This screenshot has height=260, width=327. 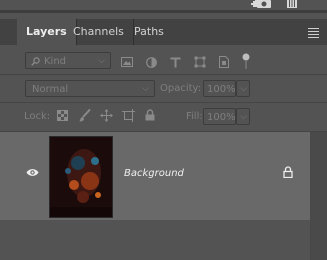 I want to click on type-filter-icon, so click(x=175, y=62).